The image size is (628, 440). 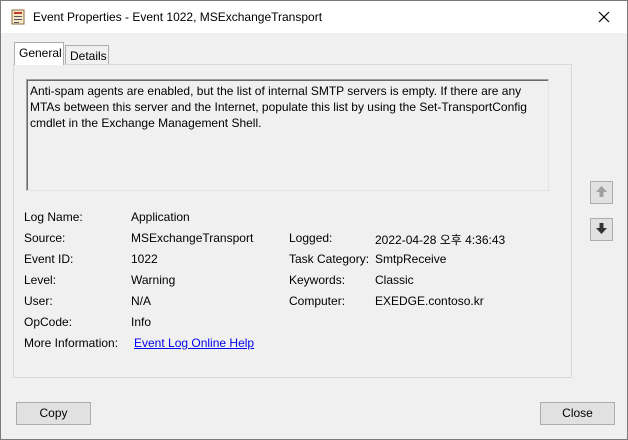 I want to click on copy-button: Copy, so click(x=53, y=413).